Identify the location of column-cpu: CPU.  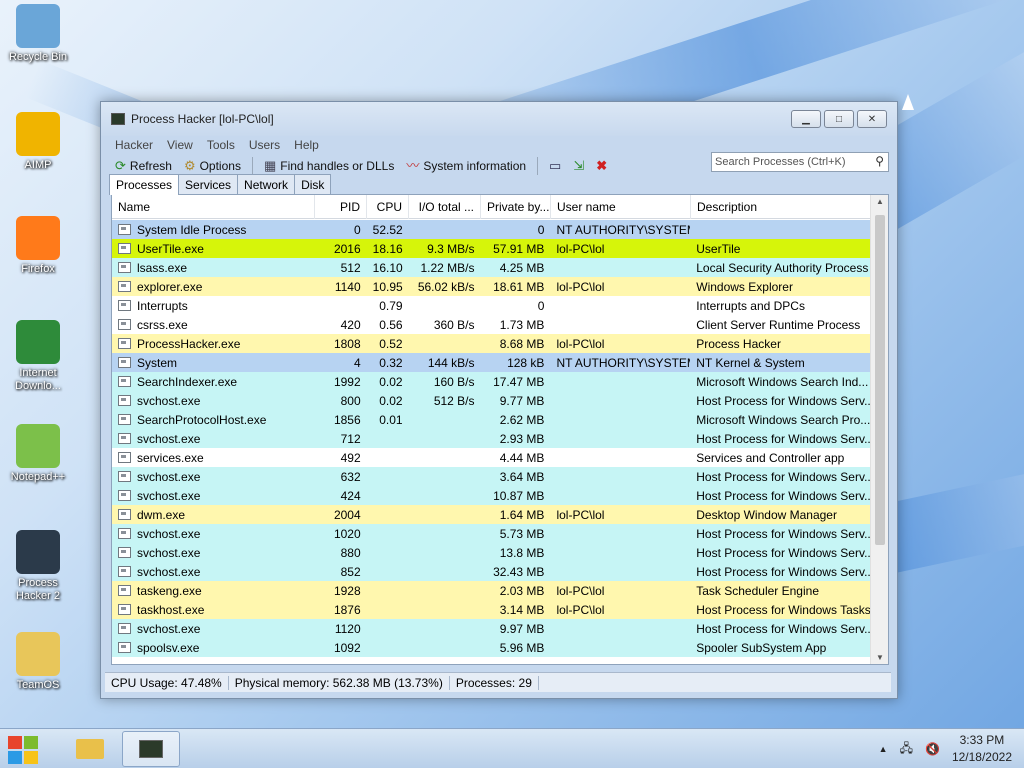
(388, 207).